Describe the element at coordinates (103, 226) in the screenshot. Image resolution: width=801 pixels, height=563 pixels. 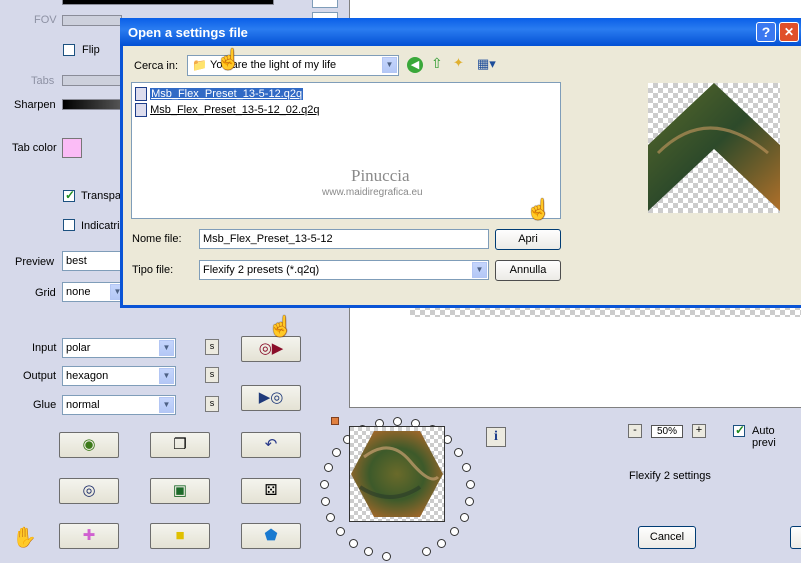
I see `indicatrix-label: Indicatrix` at that location.